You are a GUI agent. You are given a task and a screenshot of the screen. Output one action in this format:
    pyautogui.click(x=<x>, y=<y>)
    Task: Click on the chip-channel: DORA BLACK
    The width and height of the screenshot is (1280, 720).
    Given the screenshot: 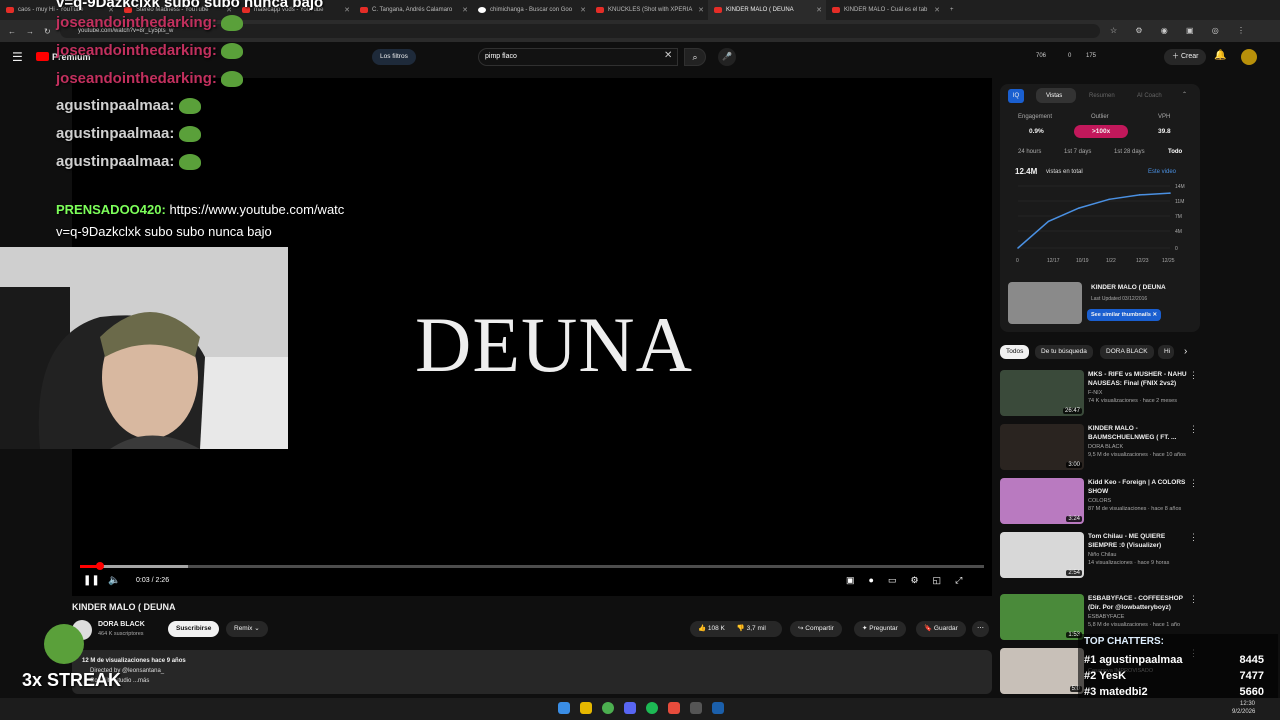 What is the action you would take?
    pyautogui.click(x=1127, y=352)
    